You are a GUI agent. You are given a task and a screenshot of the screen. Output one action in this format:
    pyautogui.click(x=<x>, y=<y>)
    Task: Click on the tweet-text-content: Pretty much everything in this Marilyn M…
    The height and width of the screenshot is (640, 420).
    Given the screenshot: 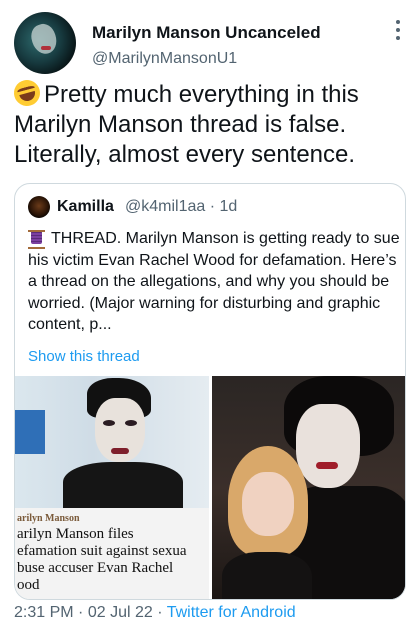 What is the action you would take?
    pyautogui.click(x=186, y=124)
    